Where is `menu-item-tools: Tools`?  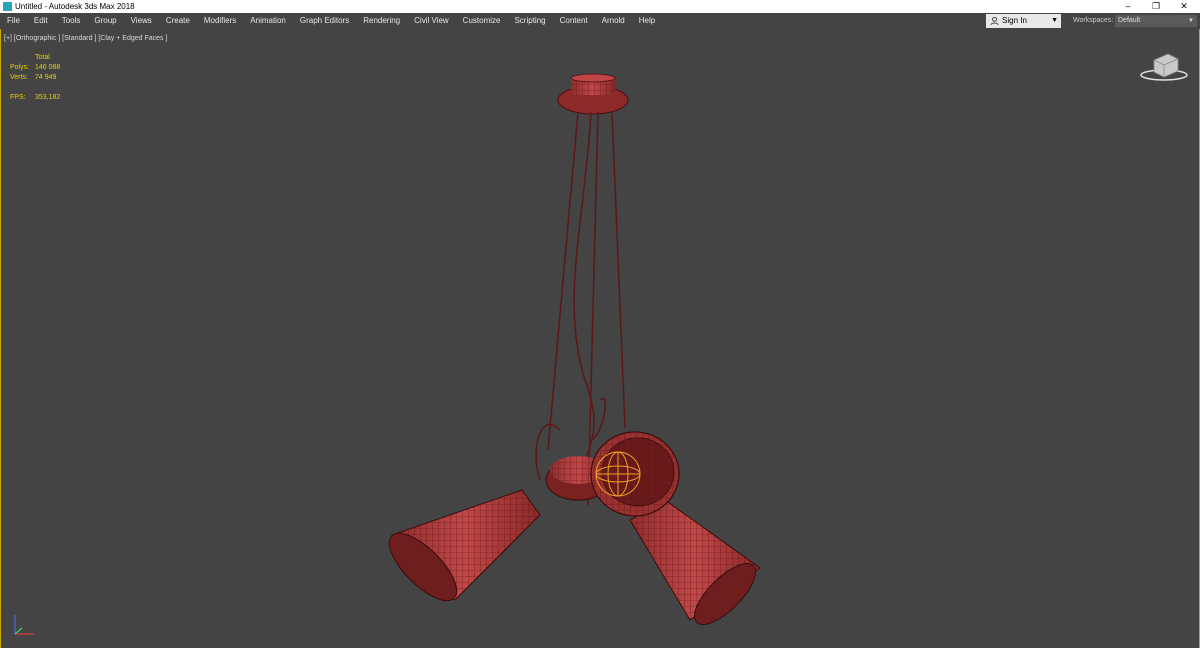
menu-item-tools: Tools is located at coordinates (71, 21).